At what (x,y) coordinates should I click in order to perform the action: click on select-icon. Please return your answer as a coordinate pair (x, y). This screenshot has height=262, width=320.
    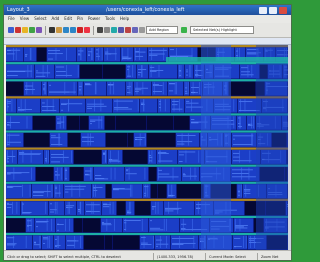
    Looking at the image, I should click on (100, 30).